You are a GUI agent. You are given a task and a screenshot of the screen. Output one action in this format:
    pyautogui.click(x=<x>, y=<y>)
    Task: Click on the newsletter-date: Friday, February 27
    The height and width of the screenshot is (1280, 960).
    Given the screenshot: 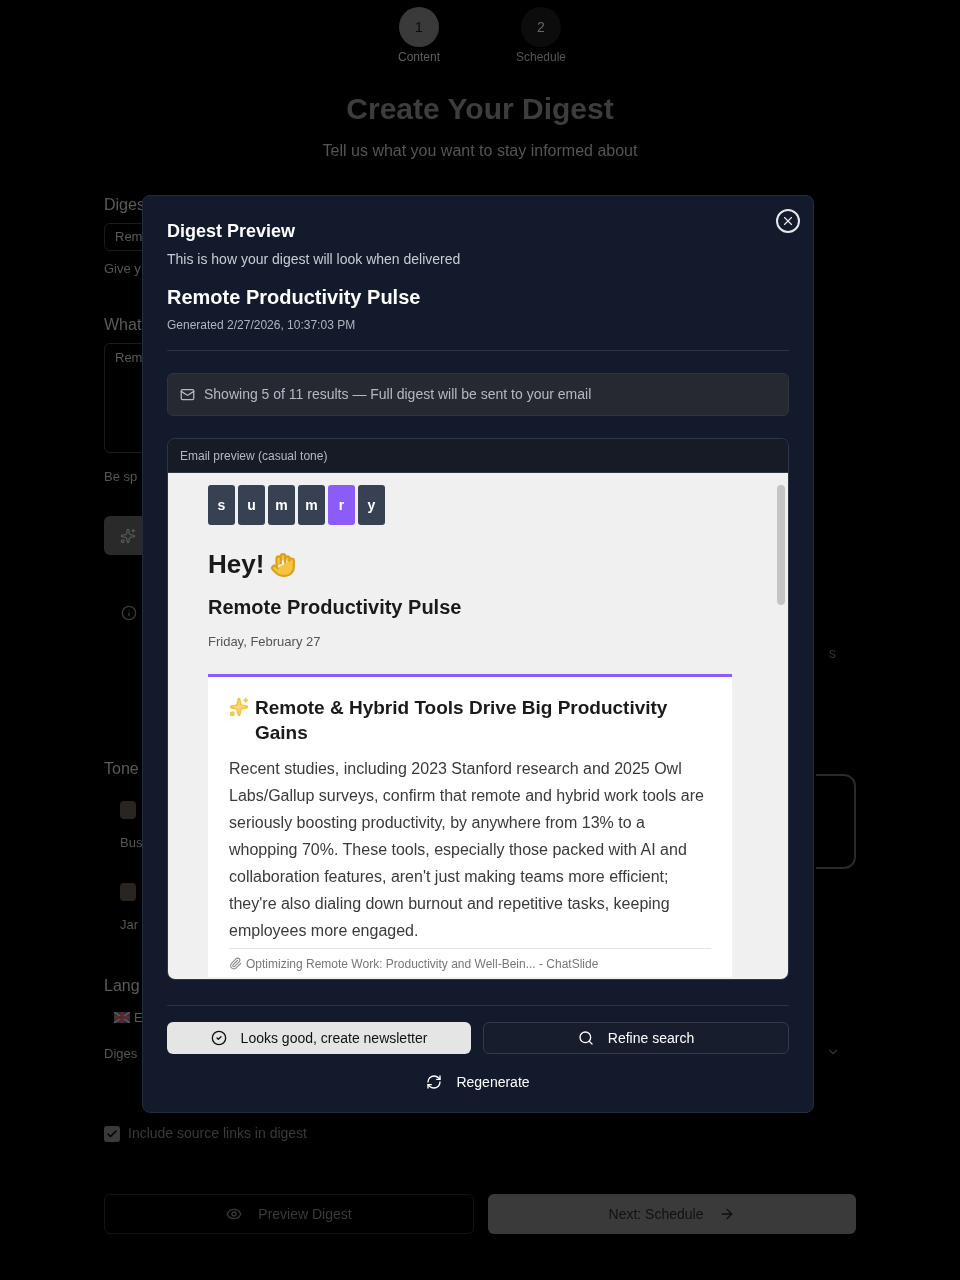 What is the action you would take?
    pyautogui.click(x=265, y=642)
    